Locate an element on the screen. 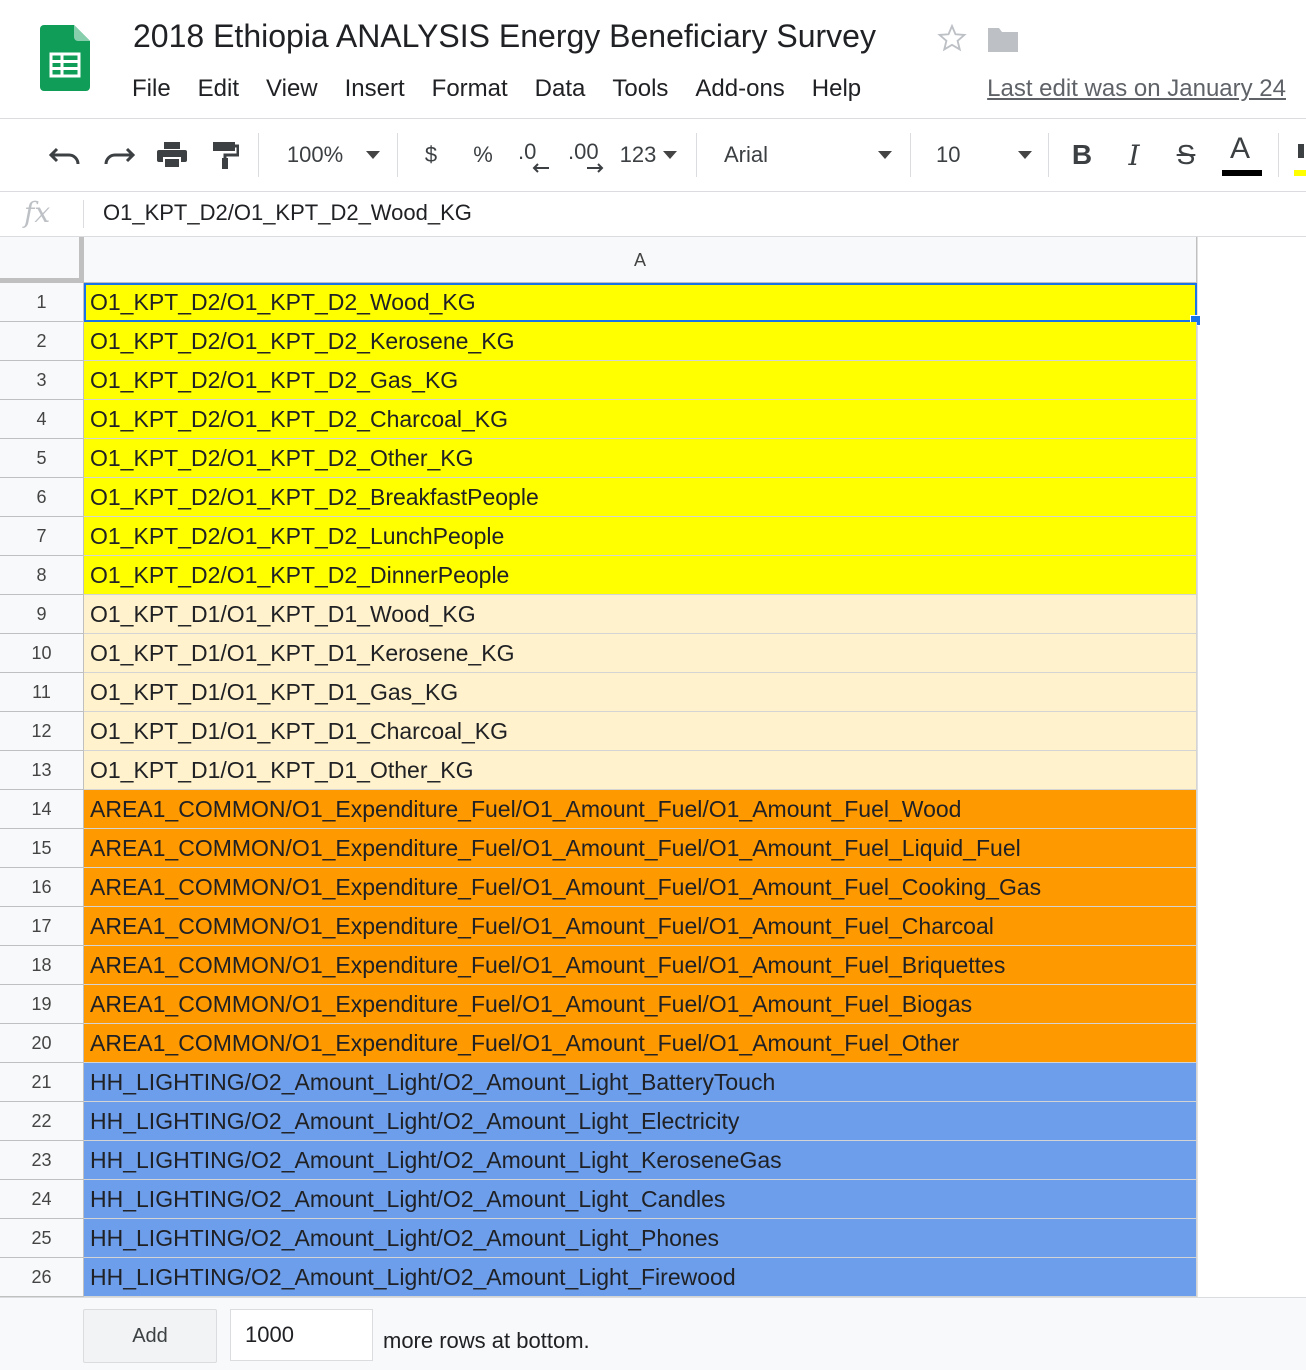 The width and height of the screenshot is (1306, 1370). table-row: 1 O1_KPT_D2/O1_KPT_D2_Wood_KG is located at coordinates (600, 304).